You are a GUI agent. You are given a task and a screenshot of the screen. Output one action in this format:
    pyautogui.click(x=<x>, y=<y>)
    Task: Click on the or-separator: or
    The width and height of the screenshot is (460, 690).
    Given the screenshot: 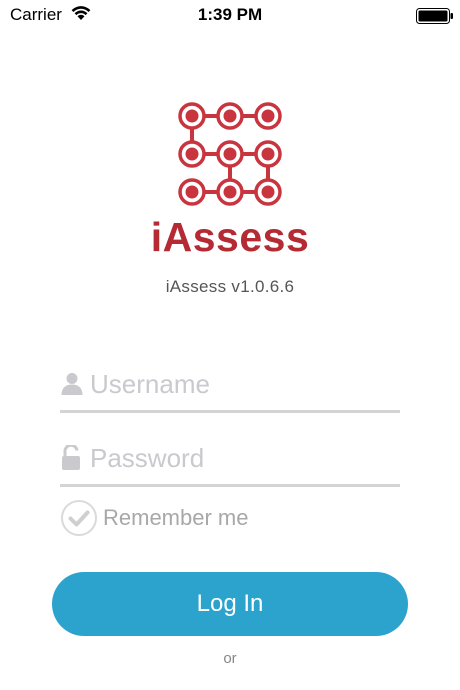 What is the action you would take?
    pyautogui.click(x=230, y=658)
    